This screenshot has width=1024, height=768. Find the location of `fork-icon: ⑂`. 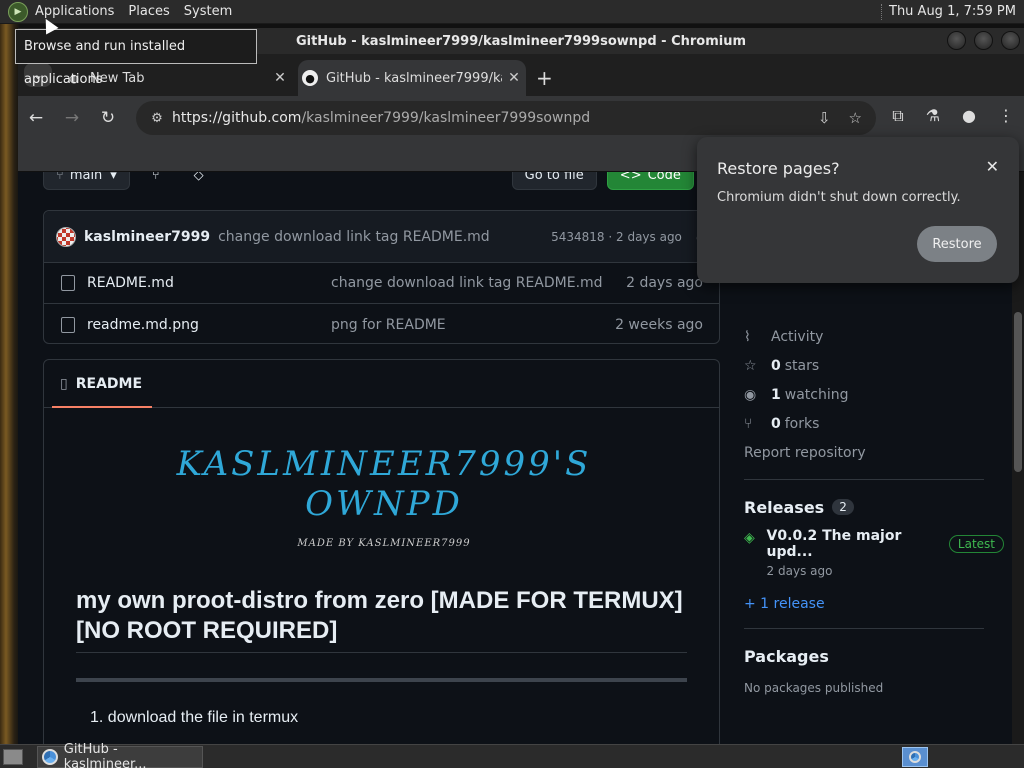

fork-icon: ⑂ is located at coordinates (748, 423).